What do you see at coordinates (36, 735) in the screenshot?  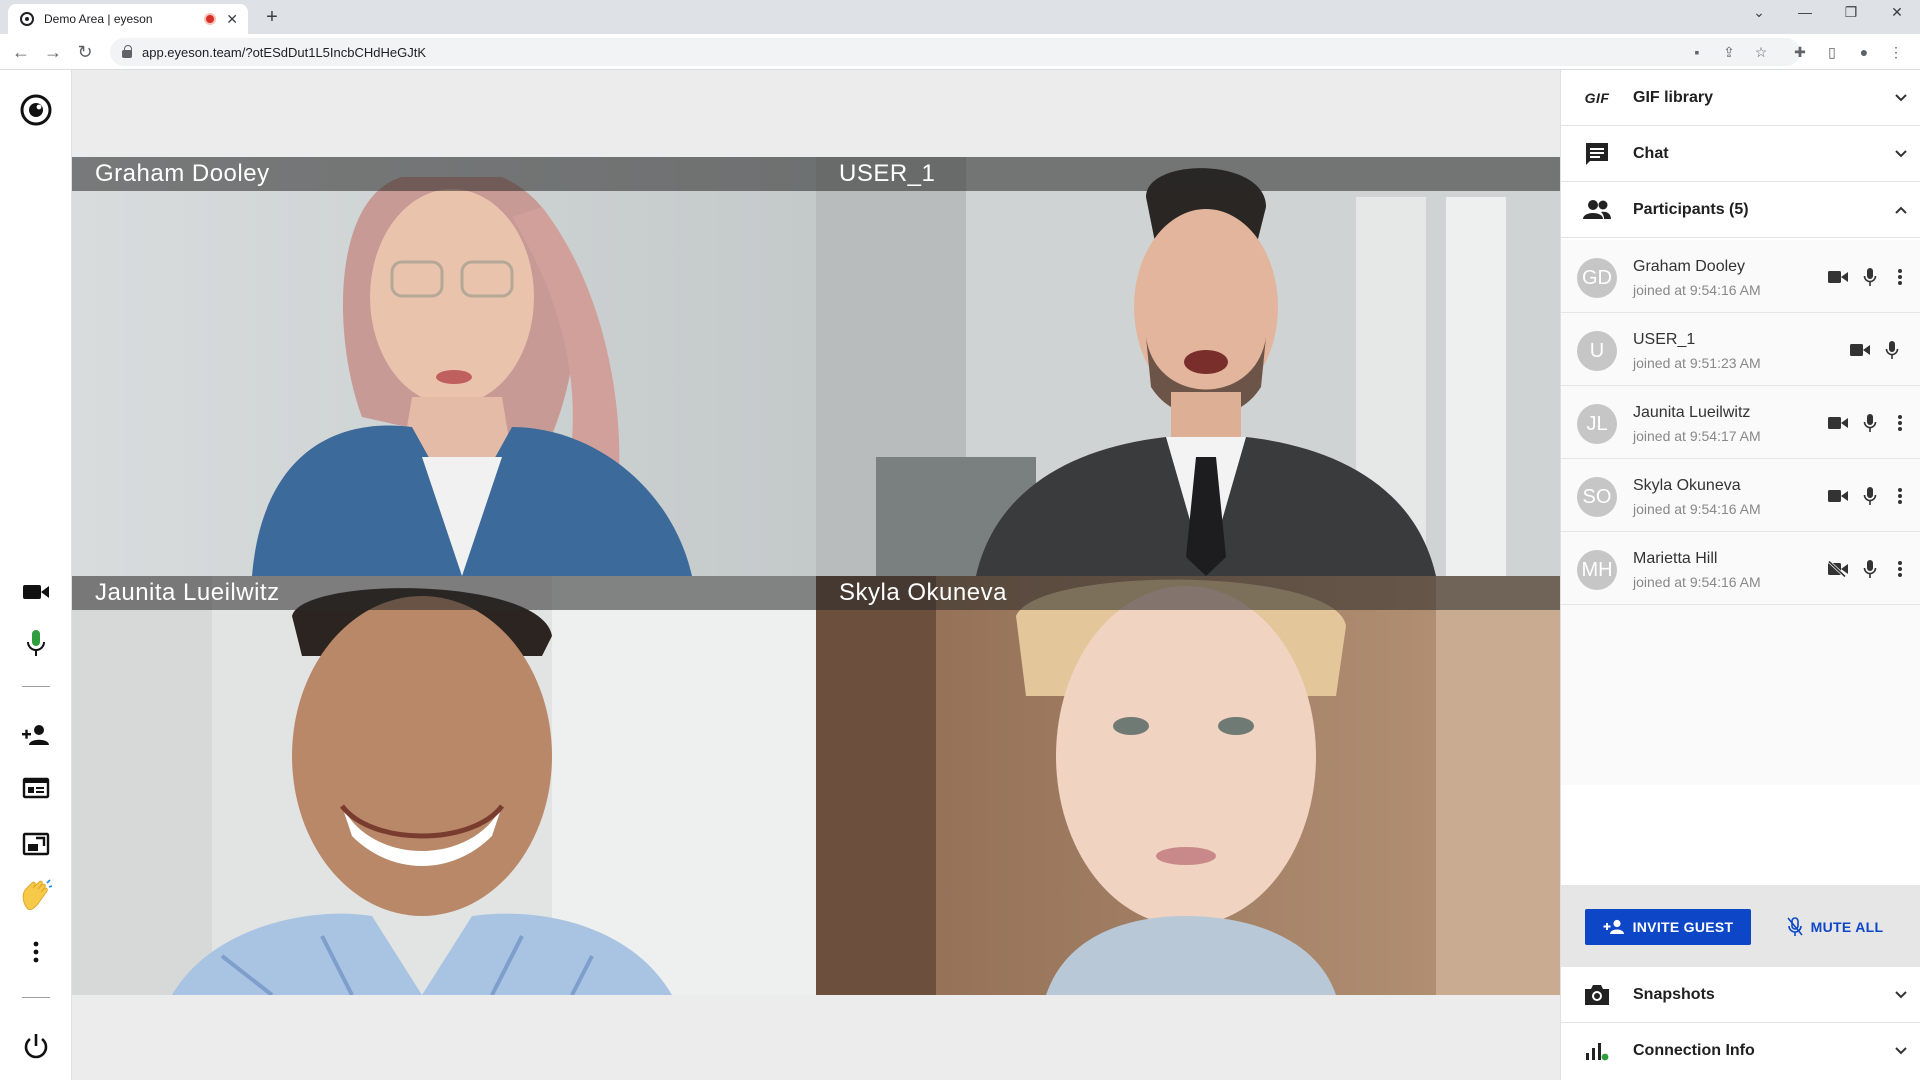 I see `add-person-icon` at bounding box center [36, 735].